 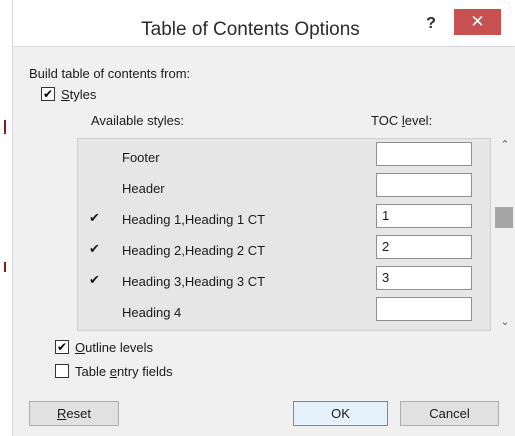 What do you see at coordinates (284, 188) in the screenshot?
I see `style-row-header: Header` at bounding box center [284, 188].